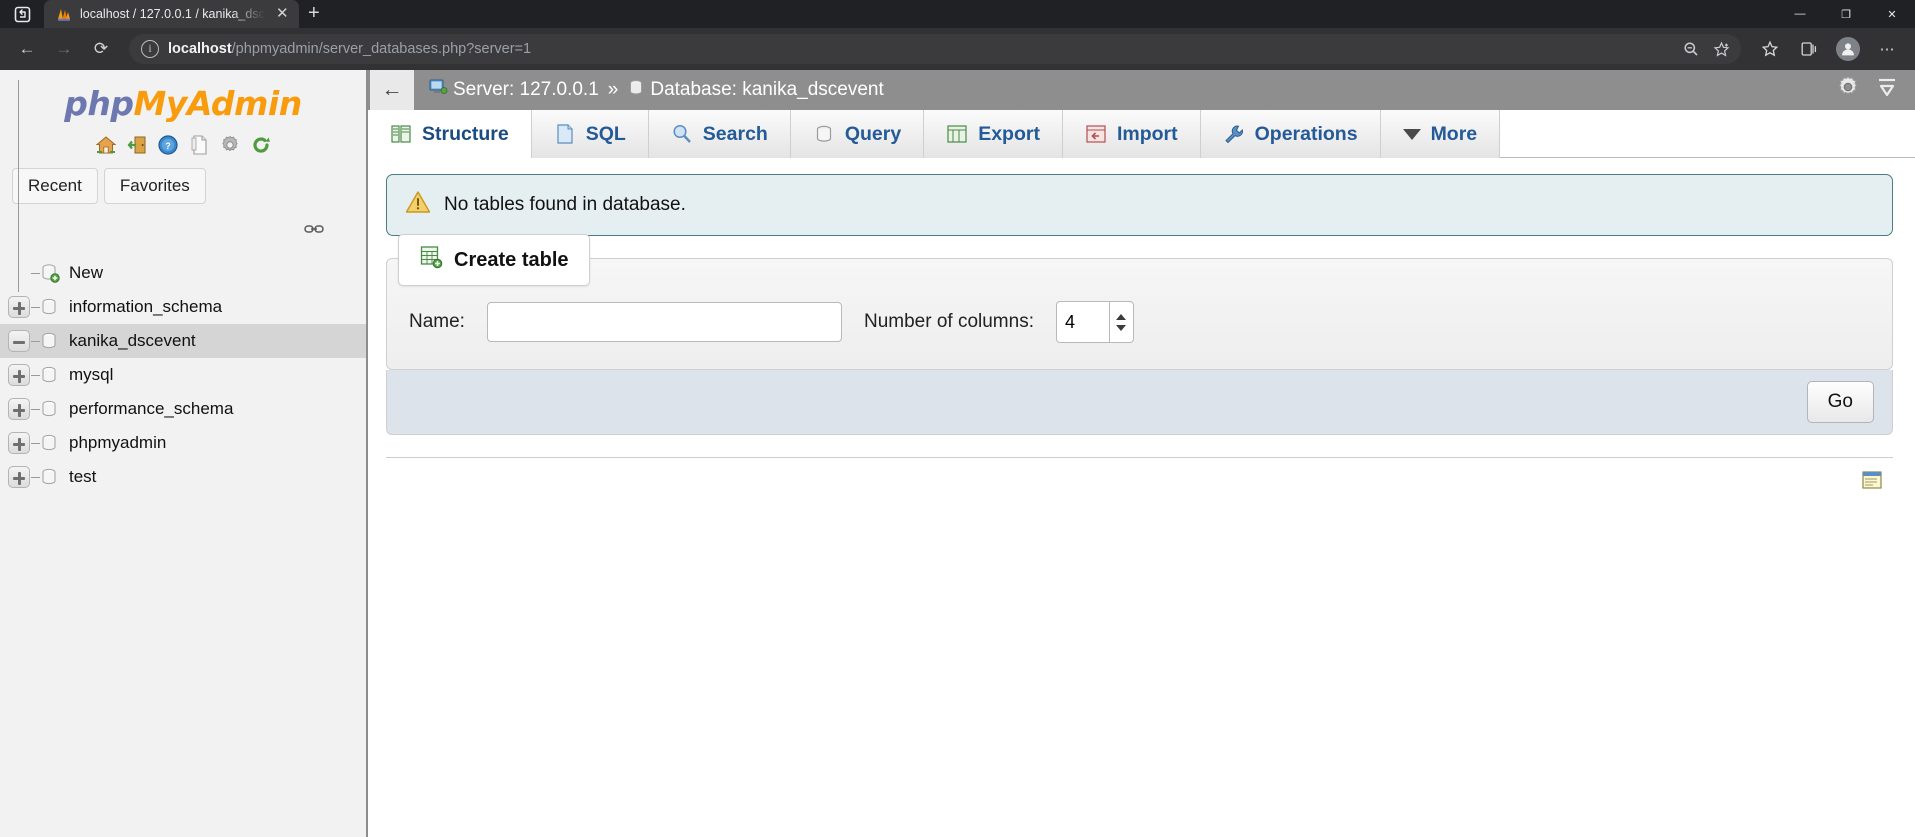  What do you see at coordinates (314, 14) in the screenshot?
I see `new-tab-button: +` at bounding box center [314, 14].